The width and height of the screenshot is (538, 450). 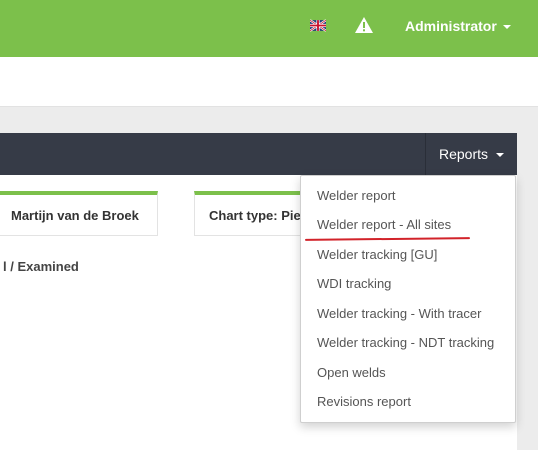 What do you see at coordinates (405, 342) in the screenshot?
I see `menu-item-welder-tracking-ndt: Welder tracking - NDT tracking` at bounding box center [405, 342].